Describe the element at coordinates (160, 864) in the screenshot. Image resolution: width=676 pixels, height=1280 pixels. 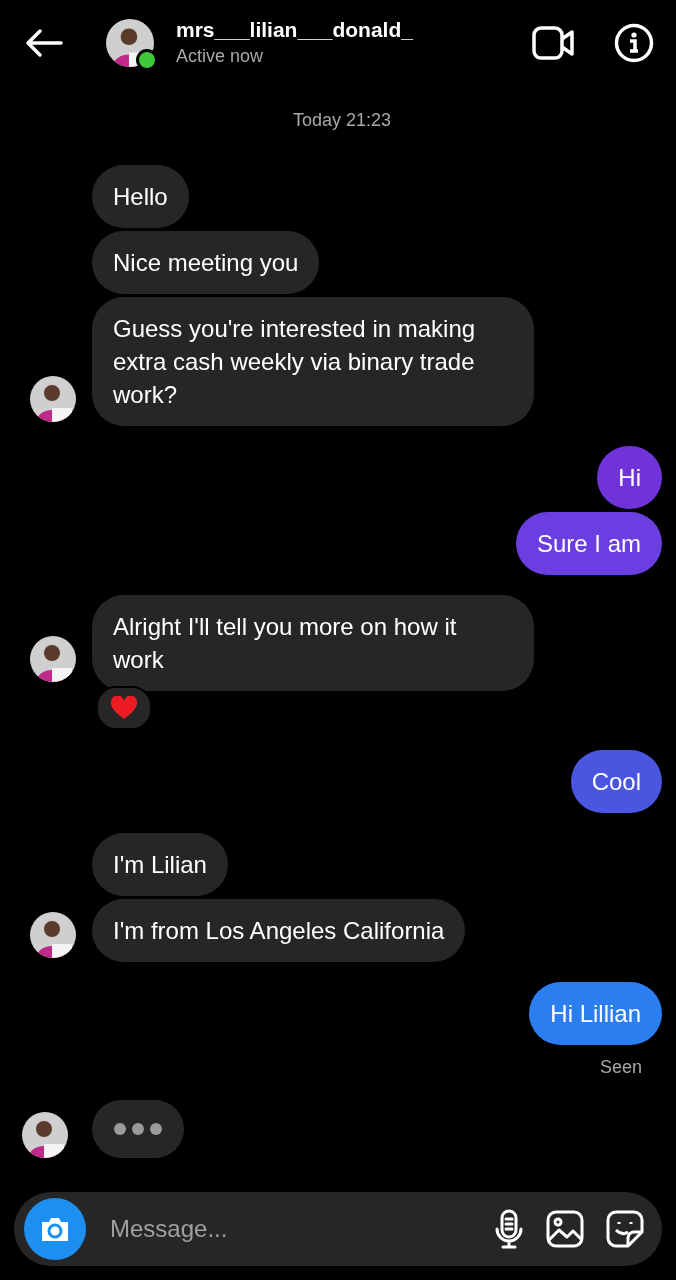
I see `message-bubble: I'm Lilian` at that location.